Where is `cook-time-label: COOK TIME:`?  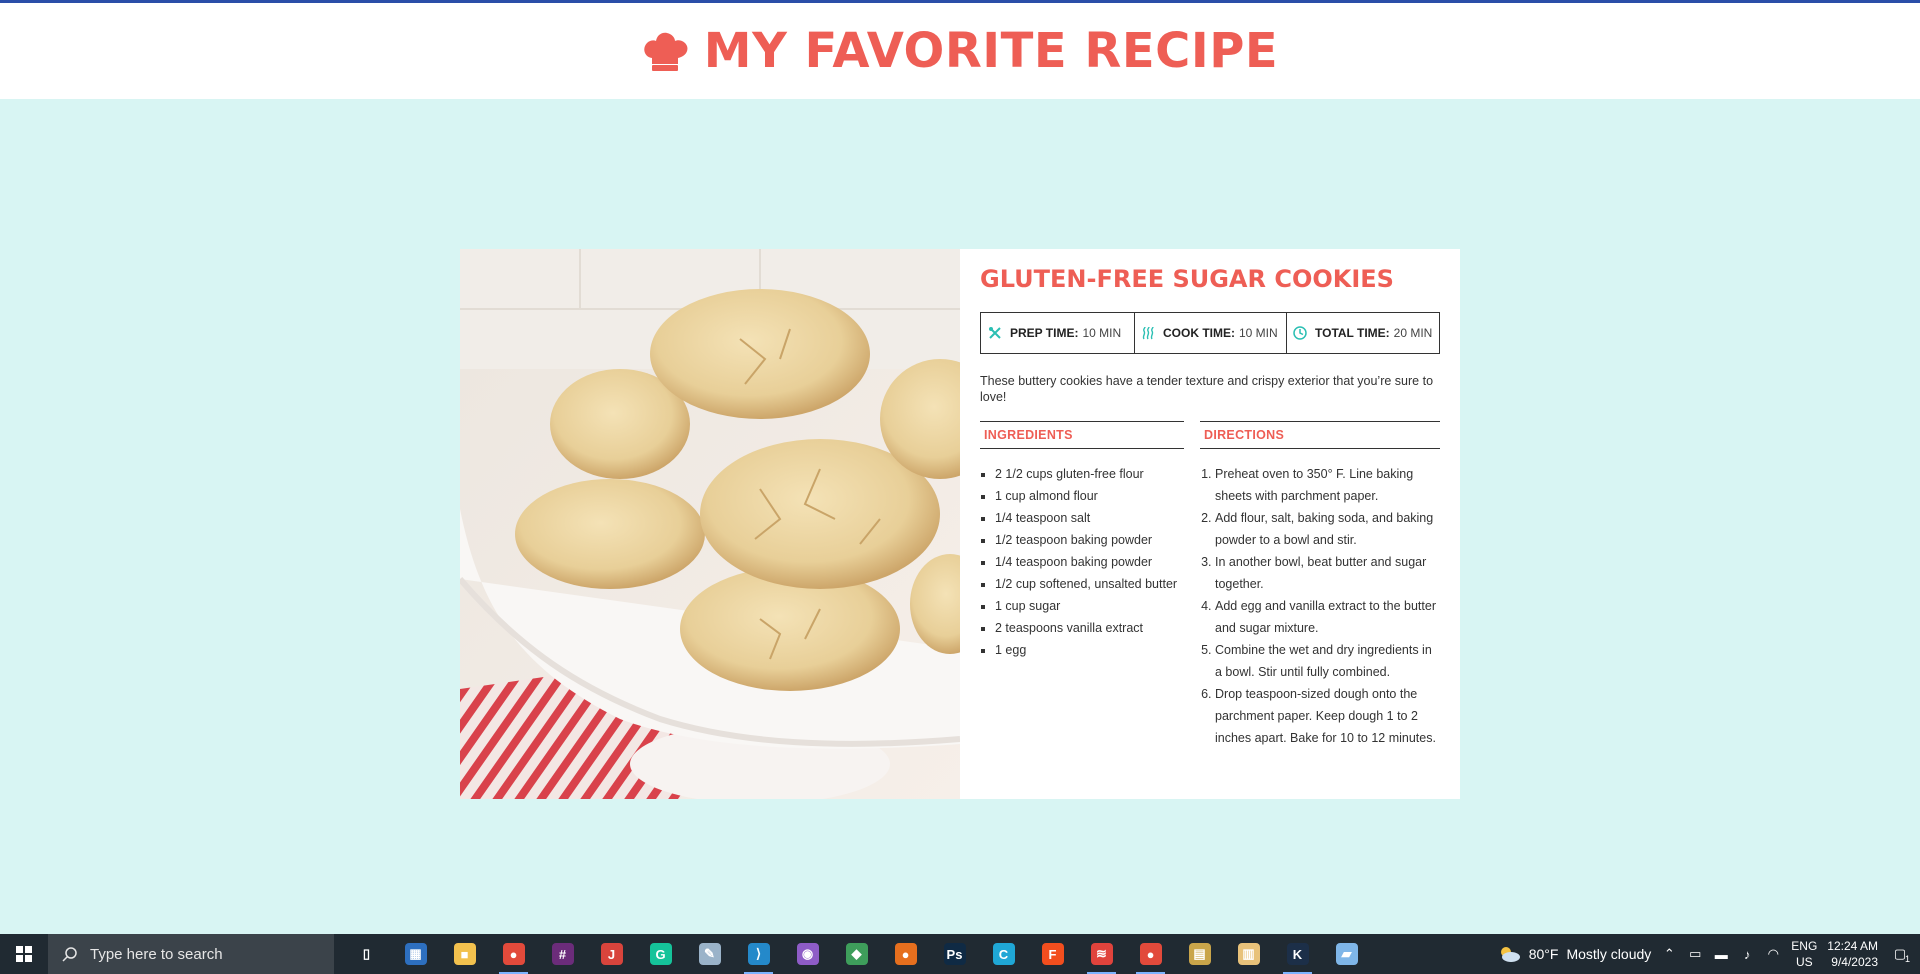 cook-time-label: COOK TIME: is located at coordinates (1199, 333).